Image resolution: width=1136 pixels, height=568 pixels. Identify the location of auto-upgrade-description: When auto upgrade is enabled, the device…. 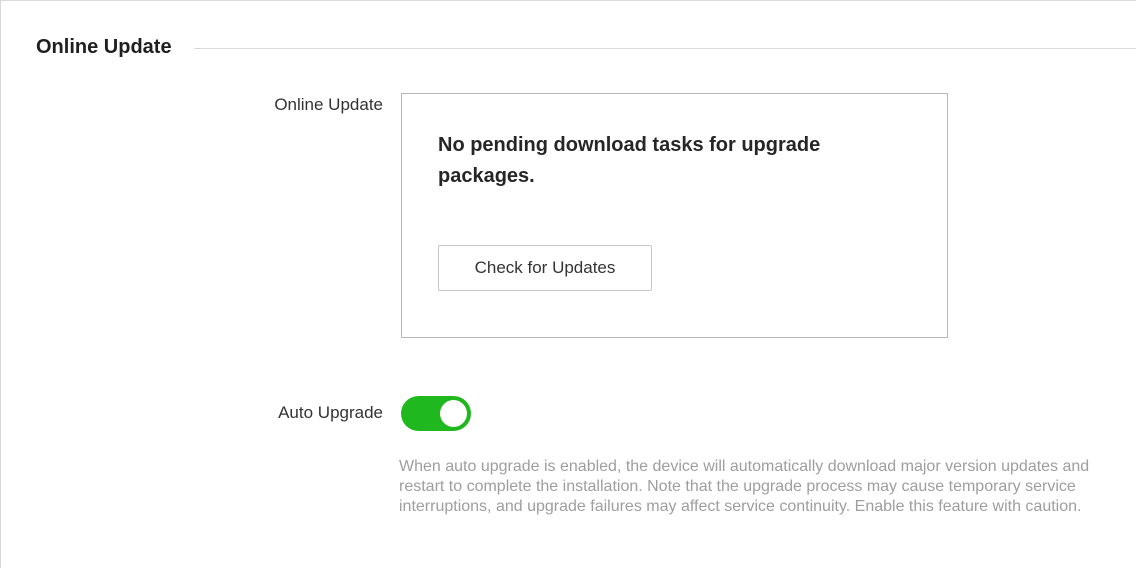
(744, 486).